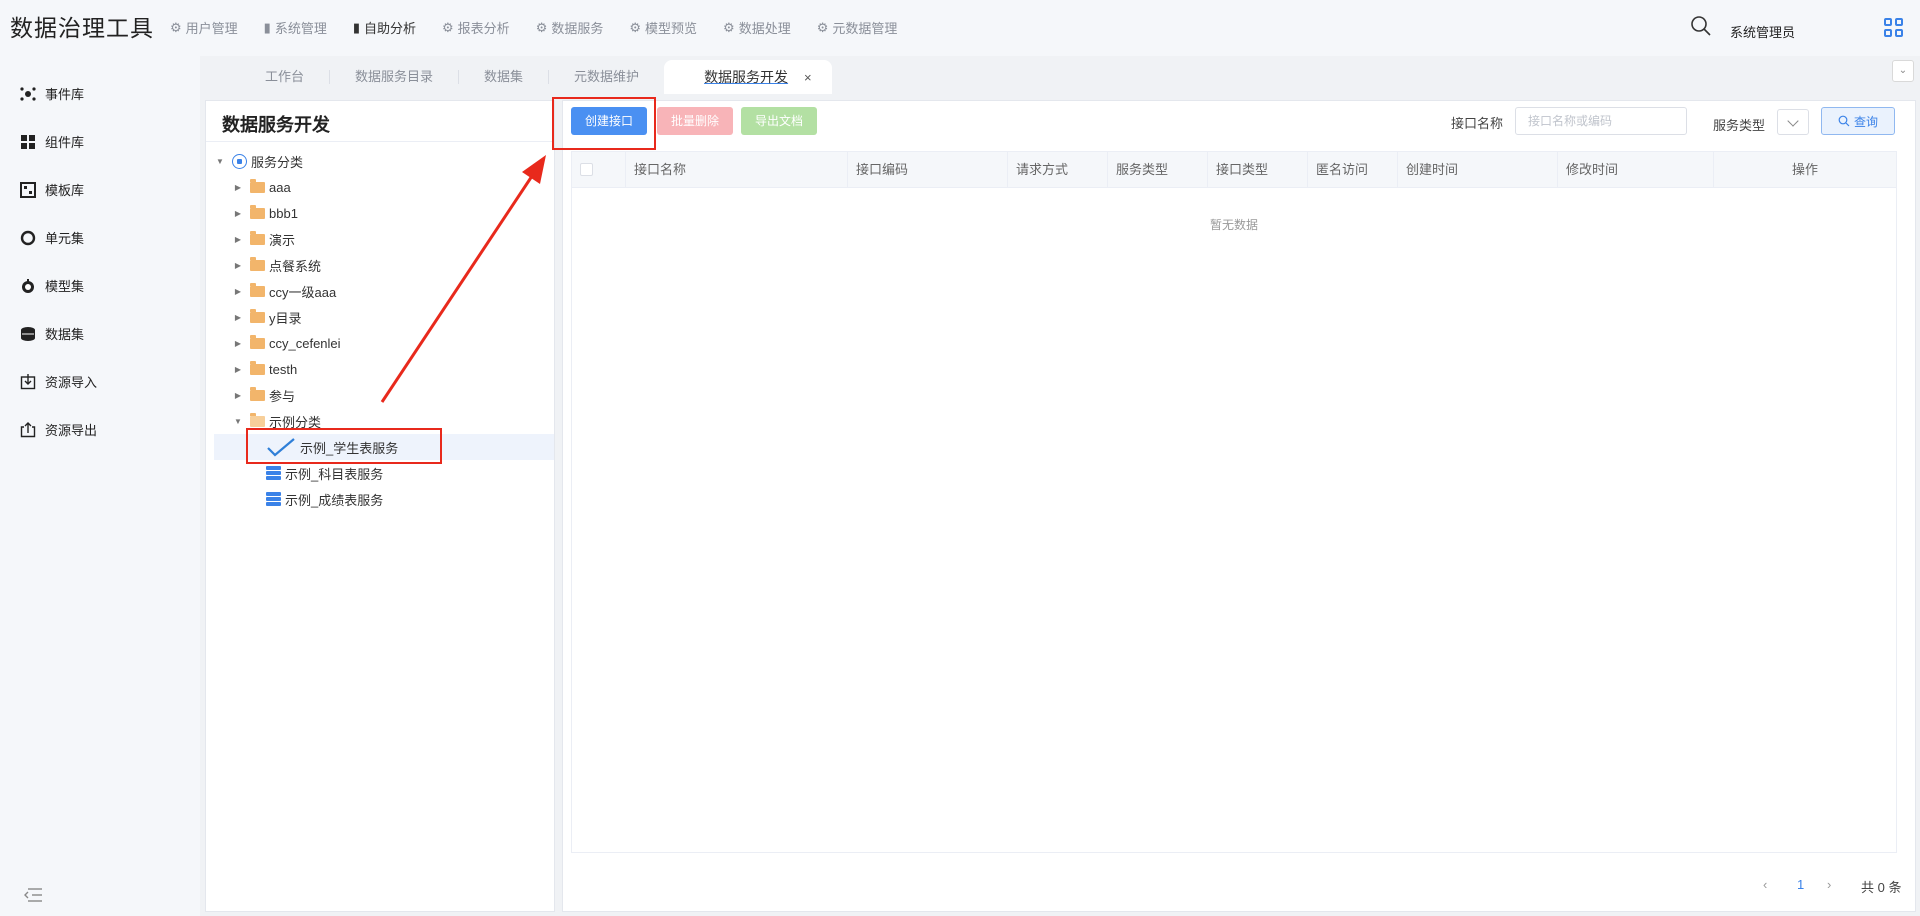 Image resolution: width=1920 pixels, height=916 pixels. Describe the element at coordinates (663, 27) in the screenshot. I see `topnav-model-preview: ⚙ 模型预览` at that location.